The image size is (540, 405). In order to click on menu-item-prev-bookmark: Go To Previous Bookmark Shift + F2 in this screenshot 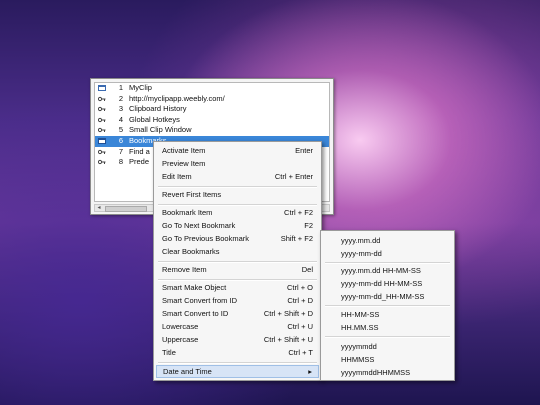, I will do `click(237, 239)`.